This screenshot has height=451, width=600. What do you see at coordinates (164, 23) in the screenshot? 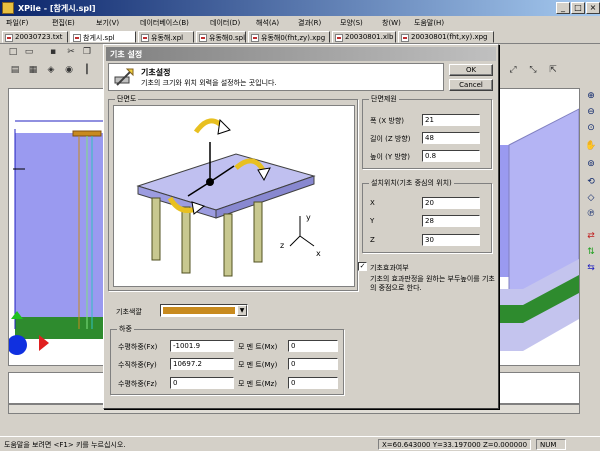
I see `menu-database: 데이터베이스(B)` at bounding box center [164, 23].